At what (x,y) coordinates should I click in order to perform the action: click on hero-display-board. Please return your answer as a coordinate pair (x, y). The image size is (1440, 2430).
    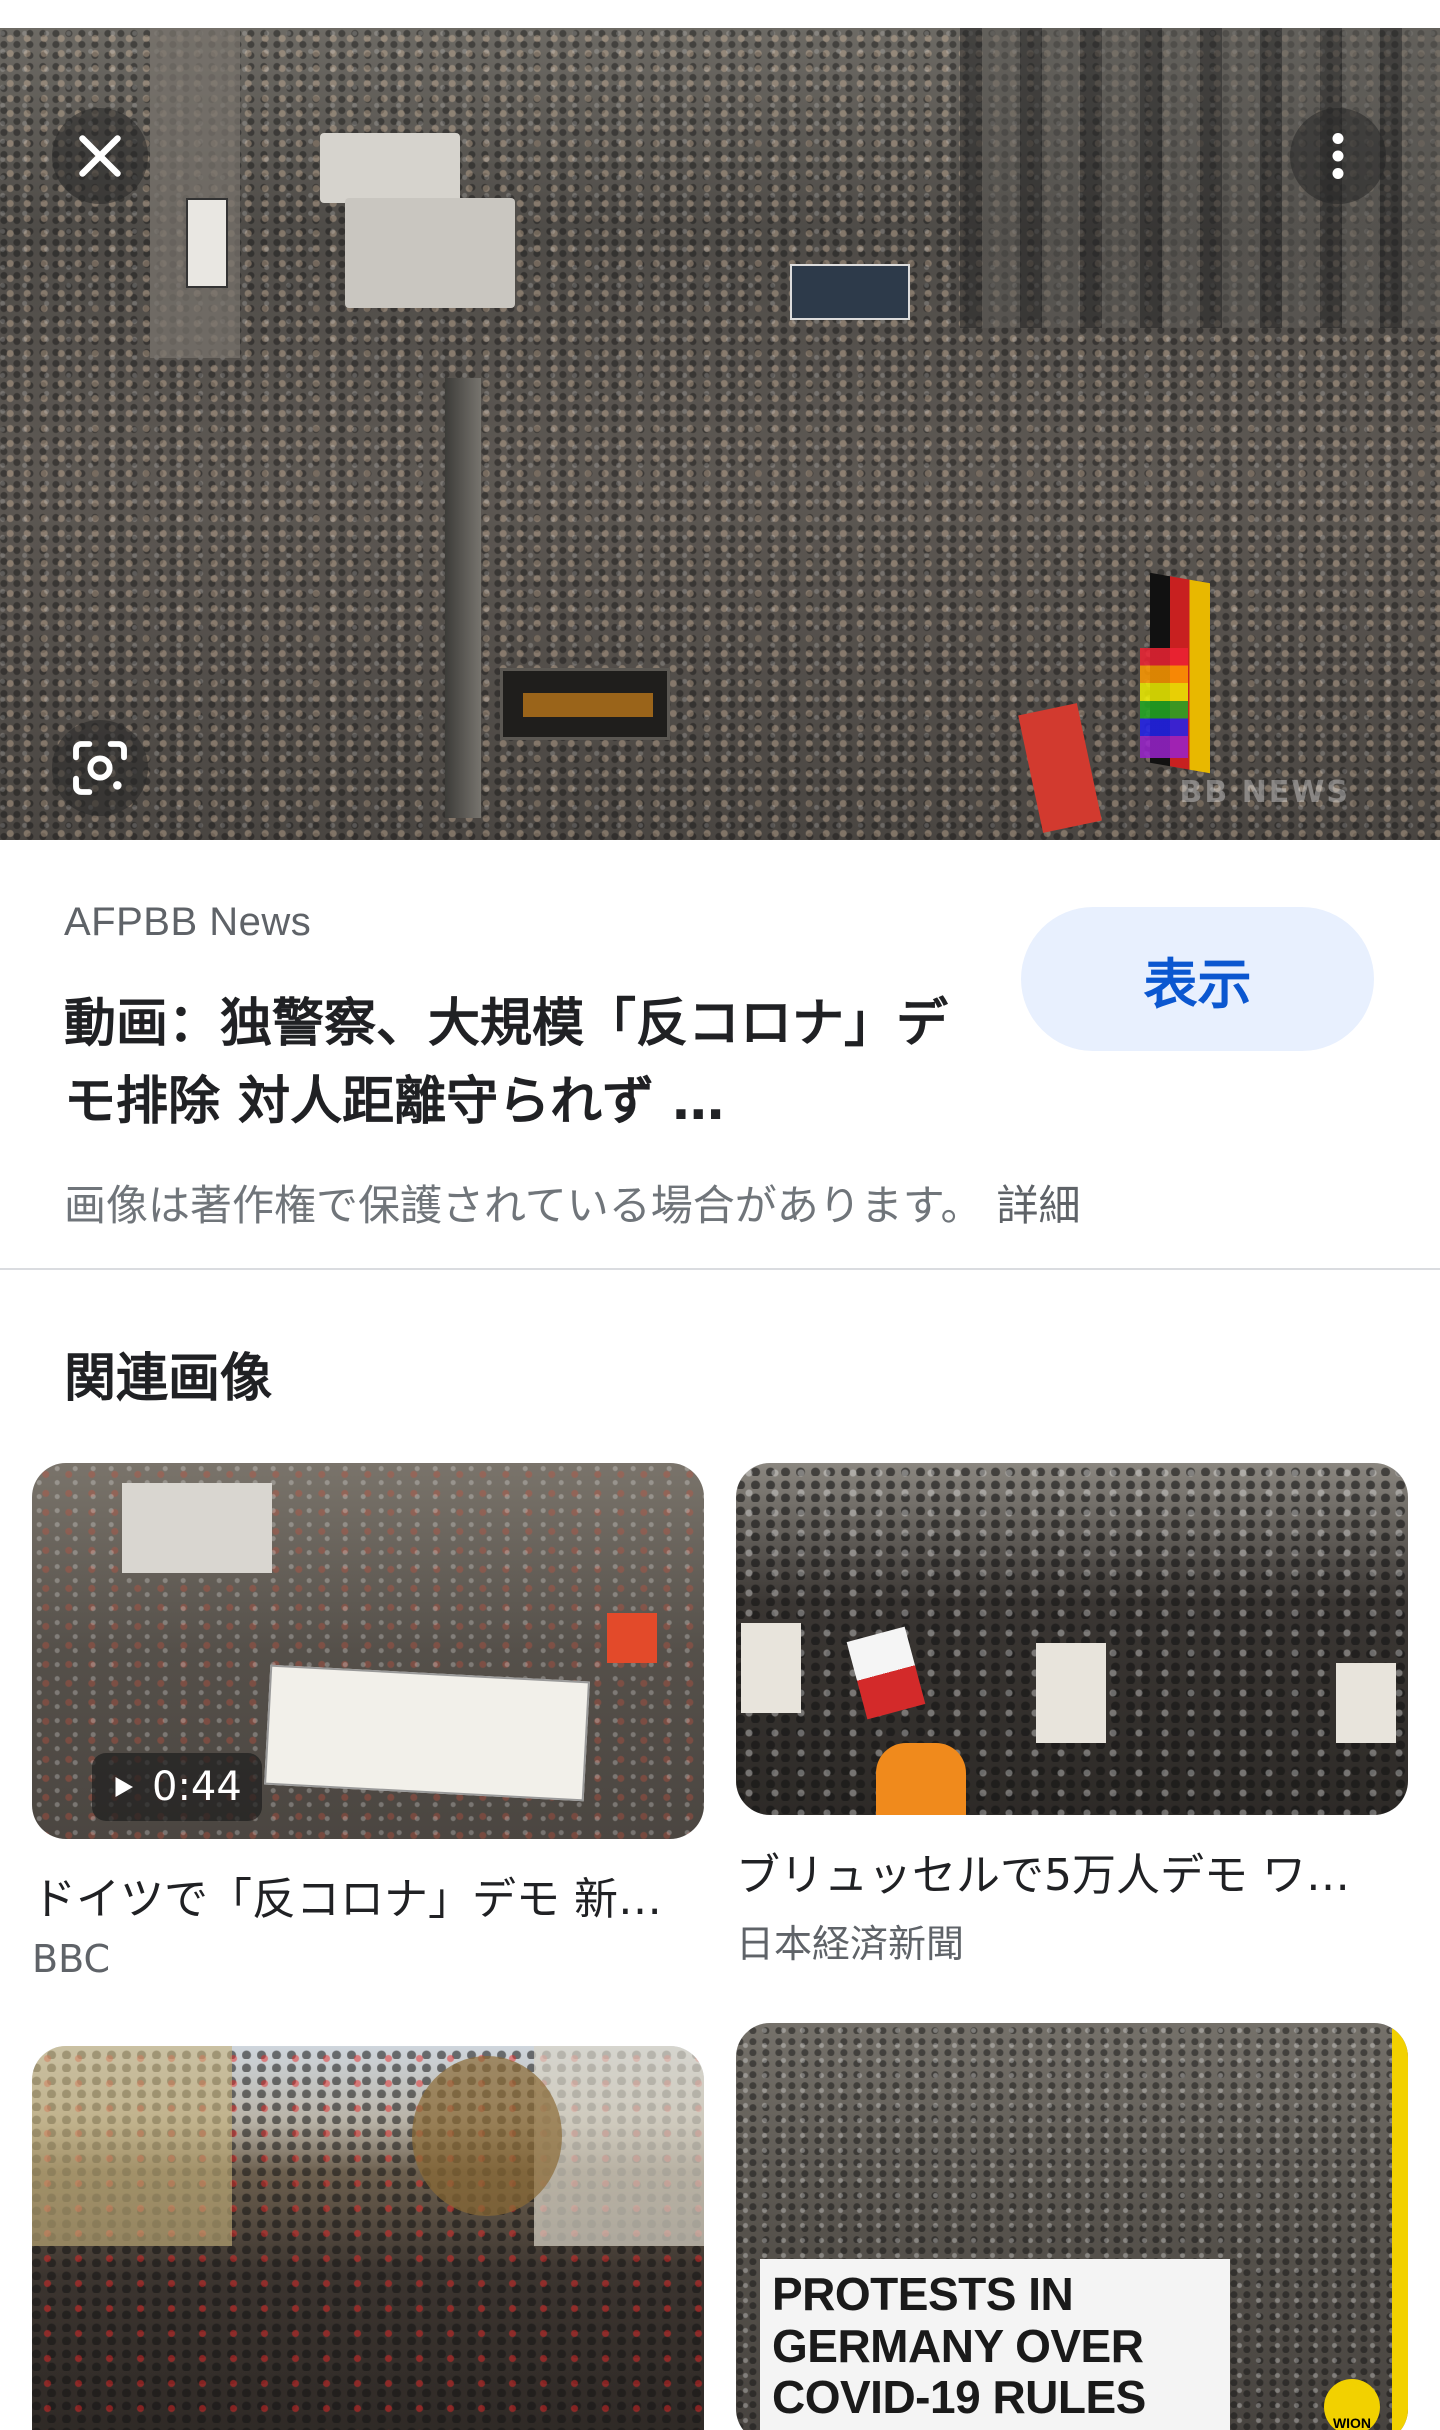
    Looking at the image, I should click on (585, 704).